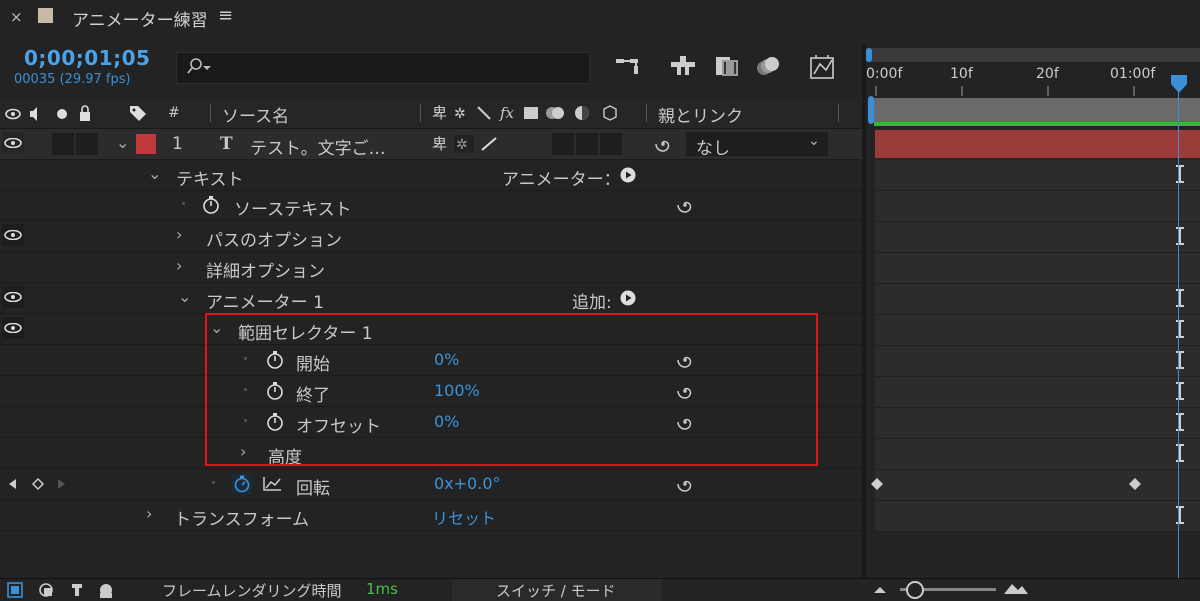 The width and height of the screenshot is (1200, 601). I want to click on property-row-transform: › トランスフォーム リセット, so click(432, 515).